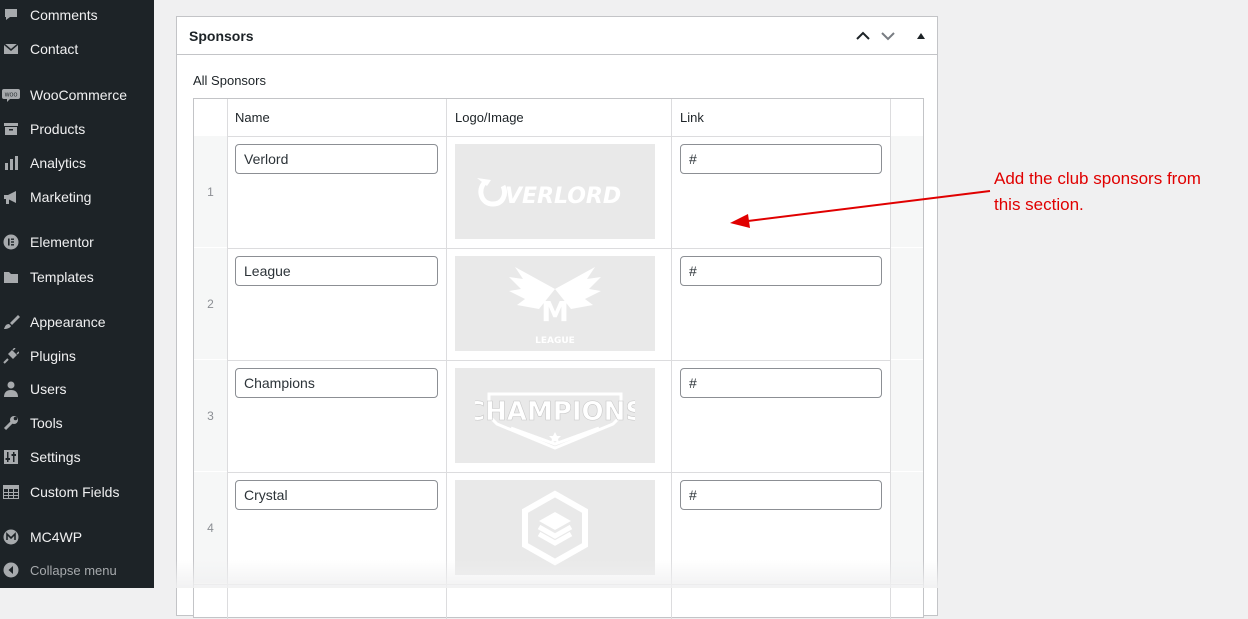  I want to click on annotation-arrow, so click(860, 209).